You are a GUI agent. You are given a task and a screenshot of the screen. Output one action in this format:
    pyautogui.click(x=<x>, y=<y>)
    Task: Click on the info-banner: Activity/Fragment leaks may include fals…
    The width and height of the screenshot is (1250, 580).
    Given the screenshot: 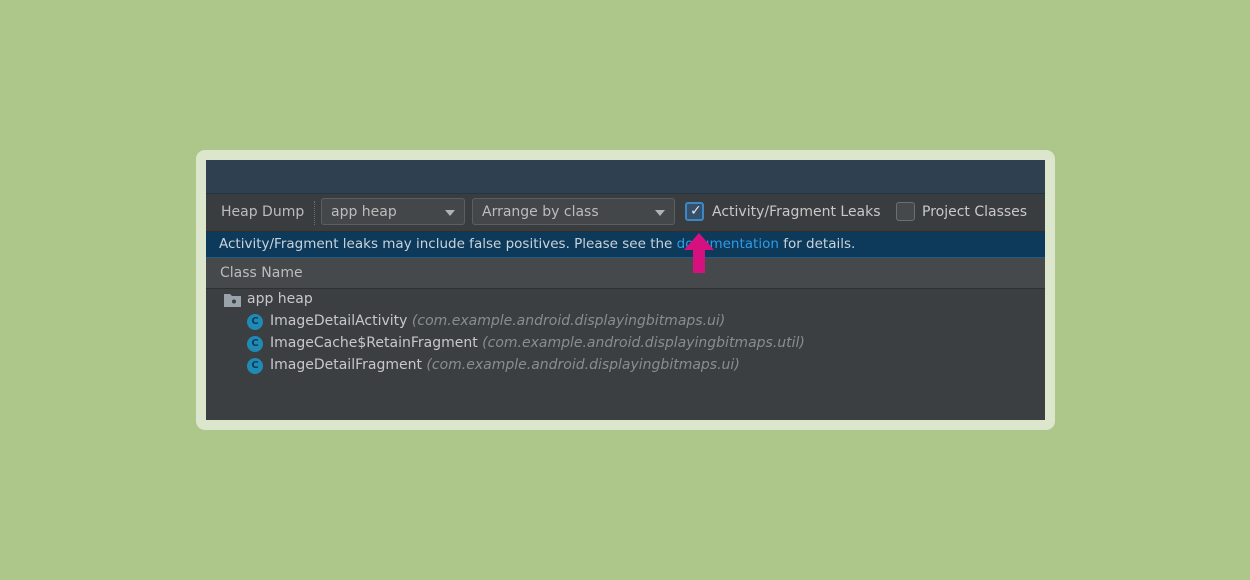 What is the action you would take?
    pyautogui.click(x=625, y=245)
    